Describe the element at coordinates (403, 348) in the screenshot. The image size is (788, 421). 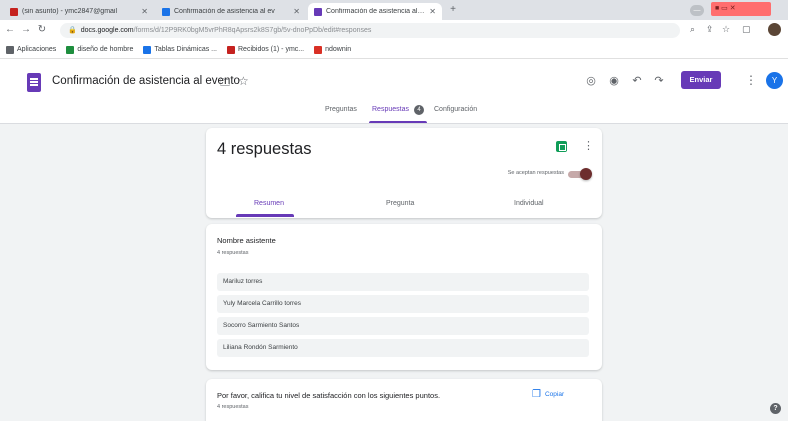
I see `list-item: Liliana Rondón Sarmiento` at that location.